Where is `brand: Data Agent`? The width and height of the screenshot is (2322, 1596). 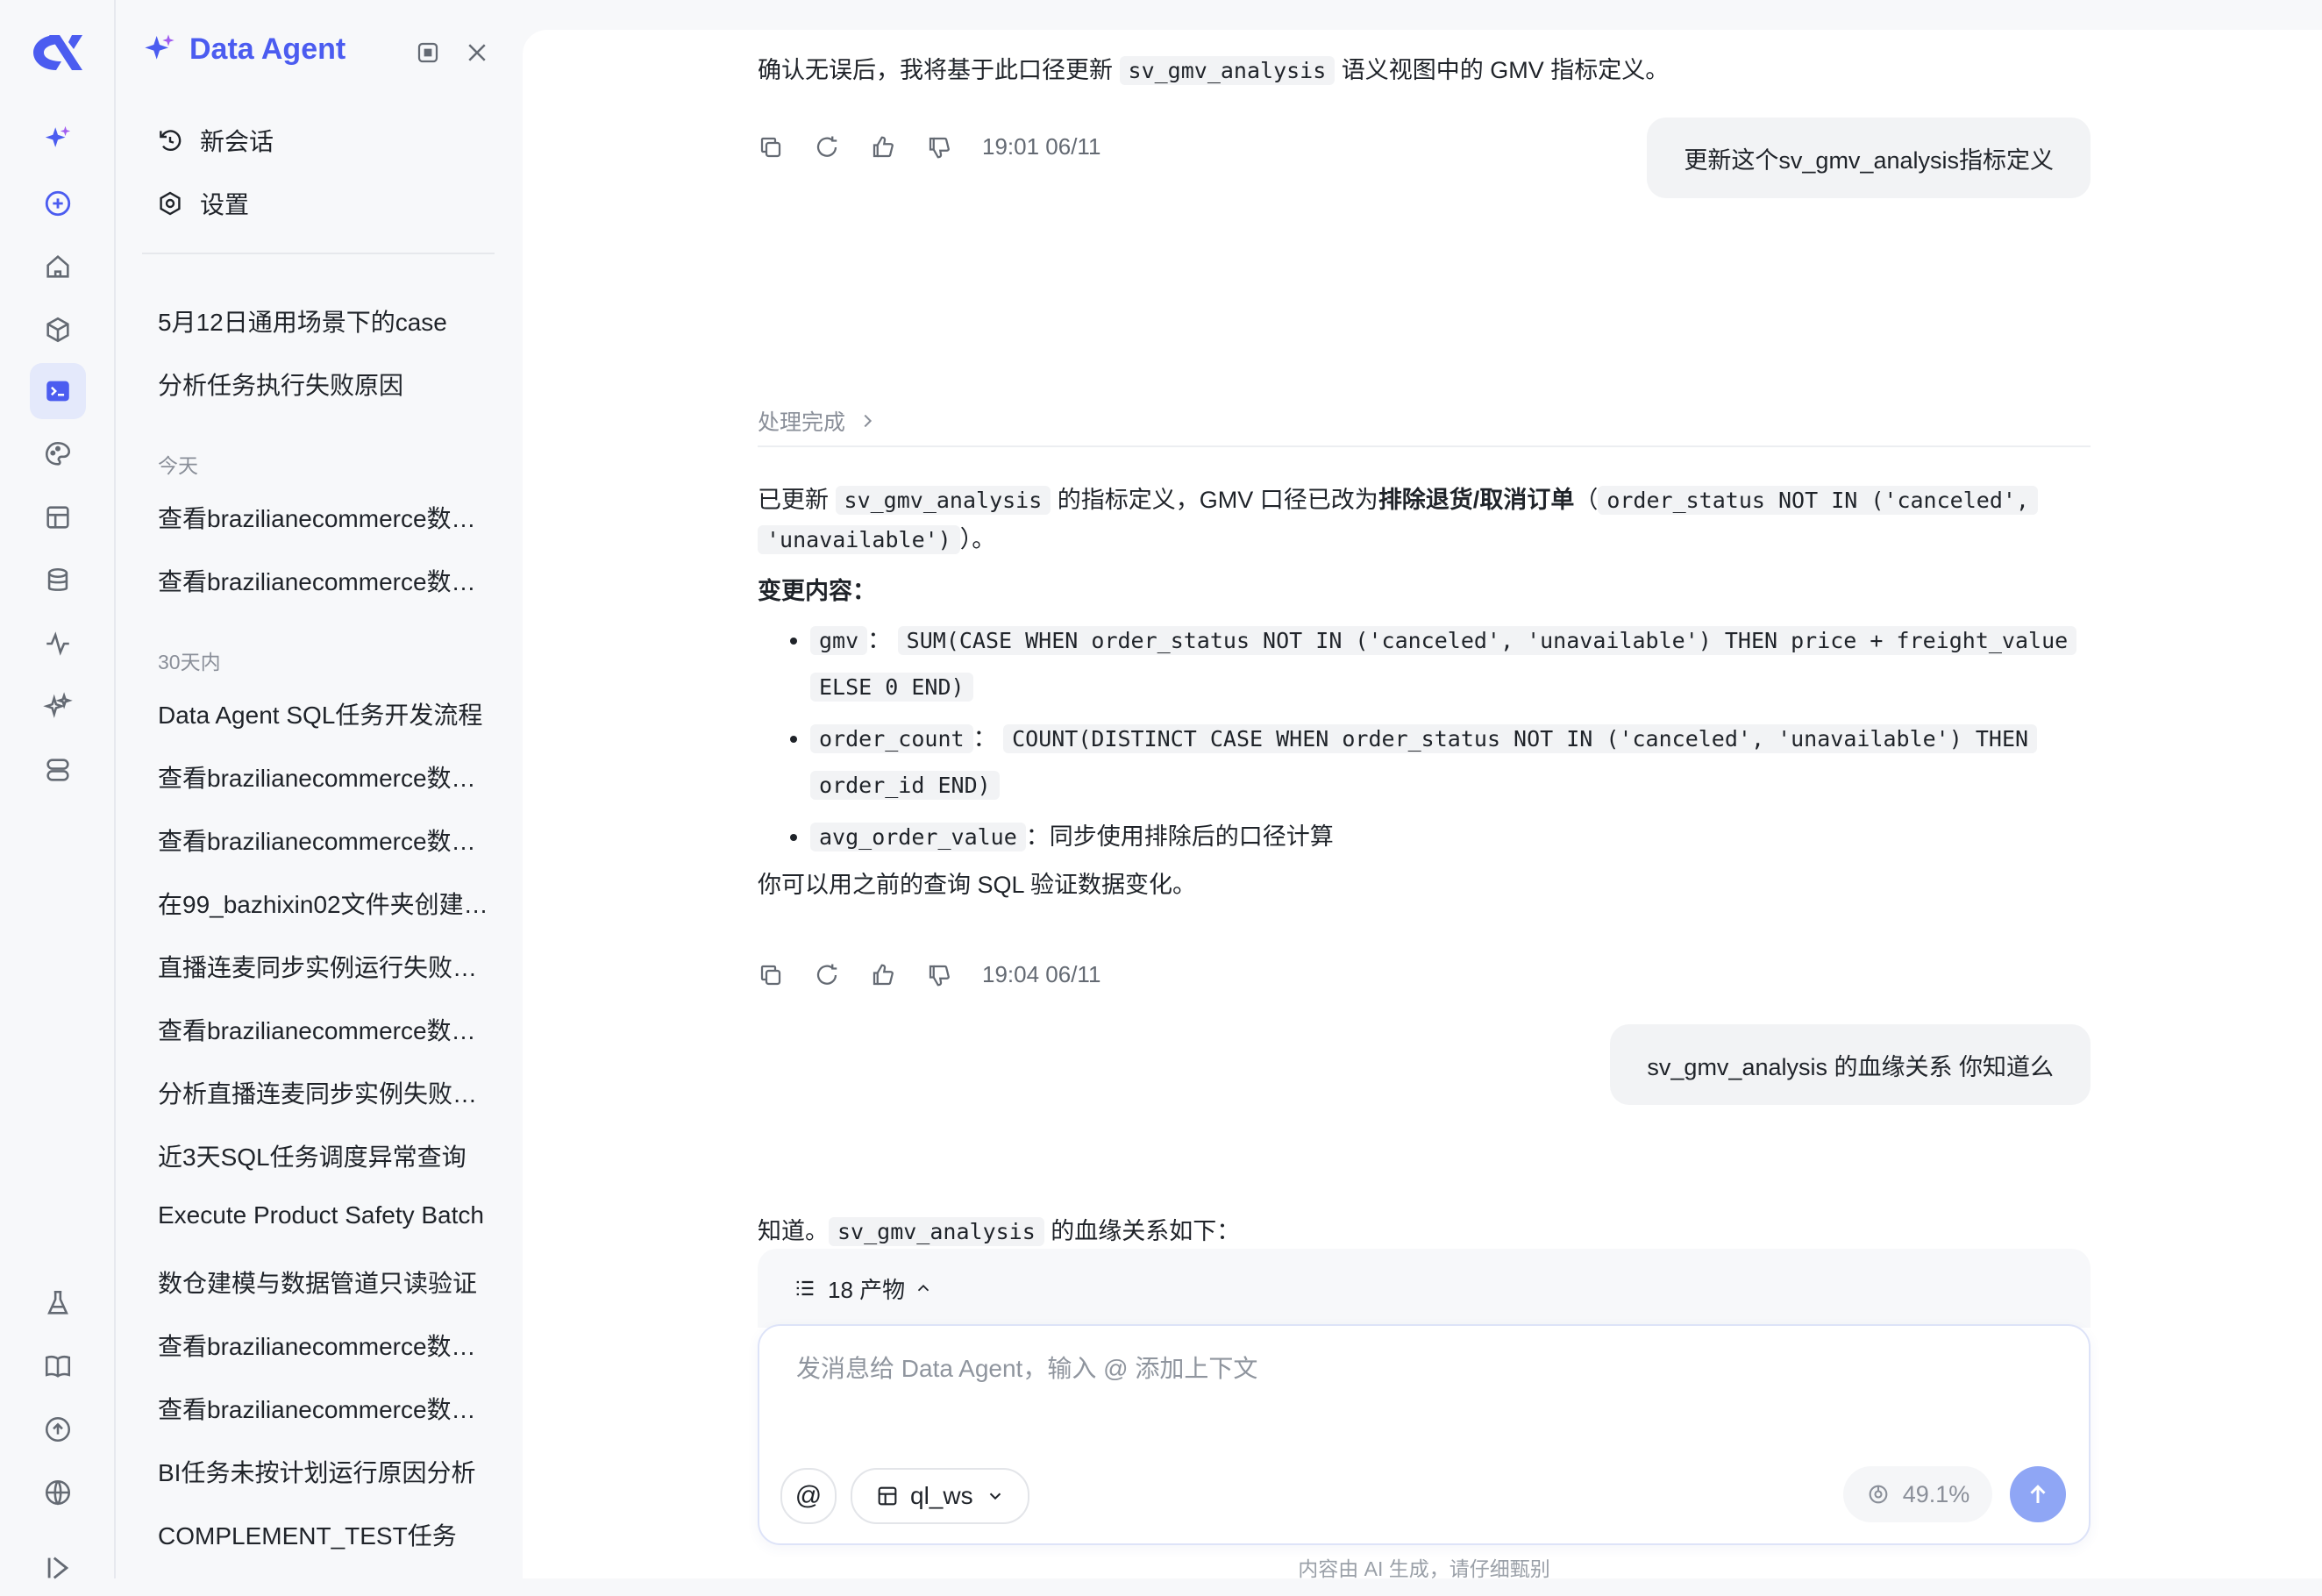
brand: Data Agent is located at coordinates (243, 49).